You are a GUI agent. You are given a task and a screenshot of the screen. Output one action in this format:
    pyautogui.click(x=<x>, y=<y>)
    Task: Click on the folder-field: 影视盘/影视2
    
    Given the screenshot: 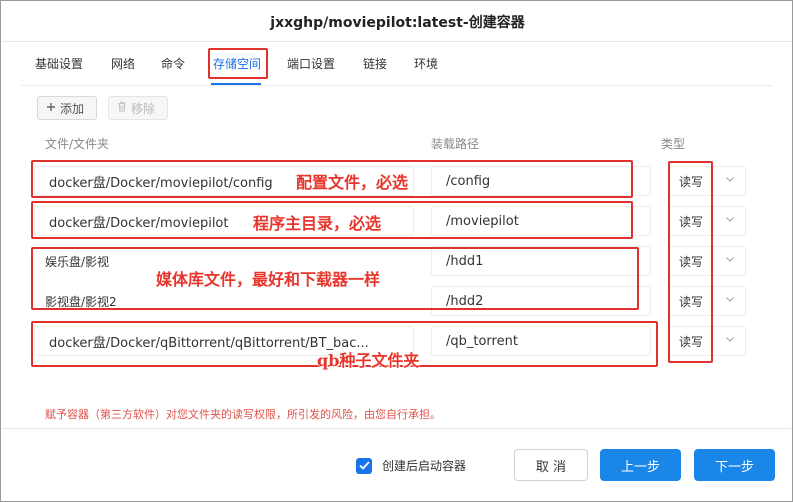 What is the action you would take?
    pyautogui.click(x=81, y=301)
    